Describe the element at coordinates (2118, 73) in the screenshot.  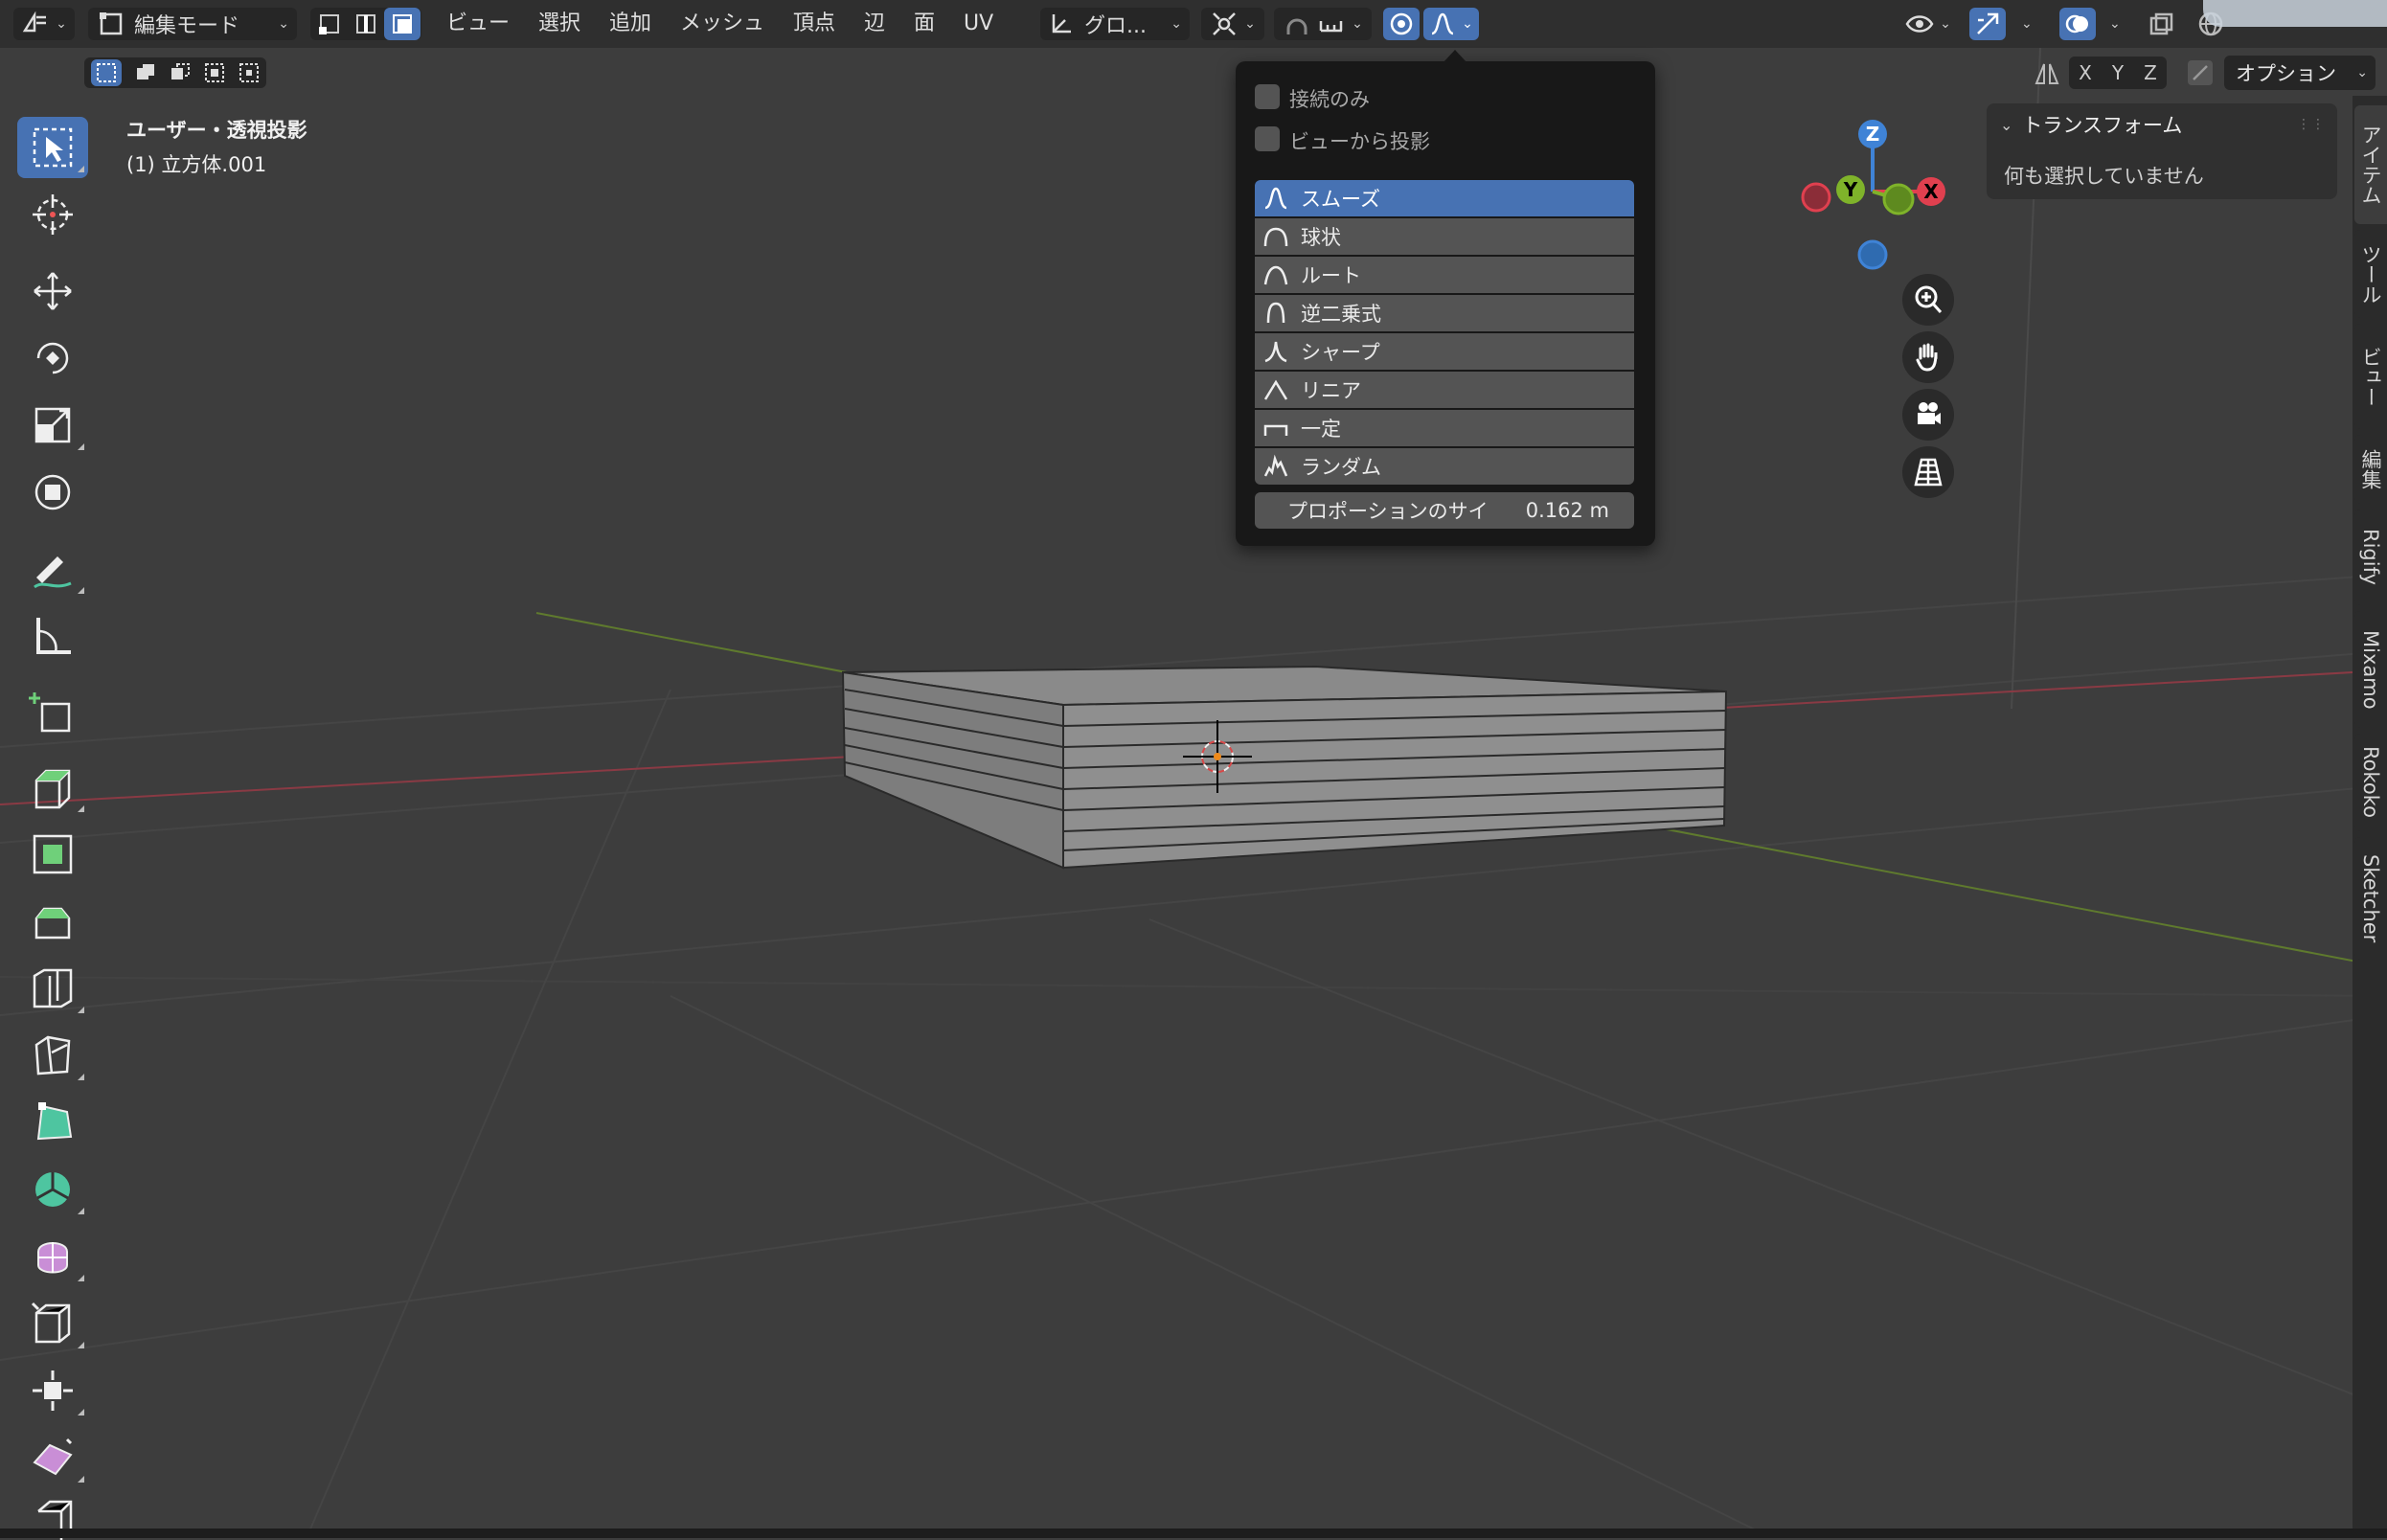
I see `mirror-y-button: Y` at that location.